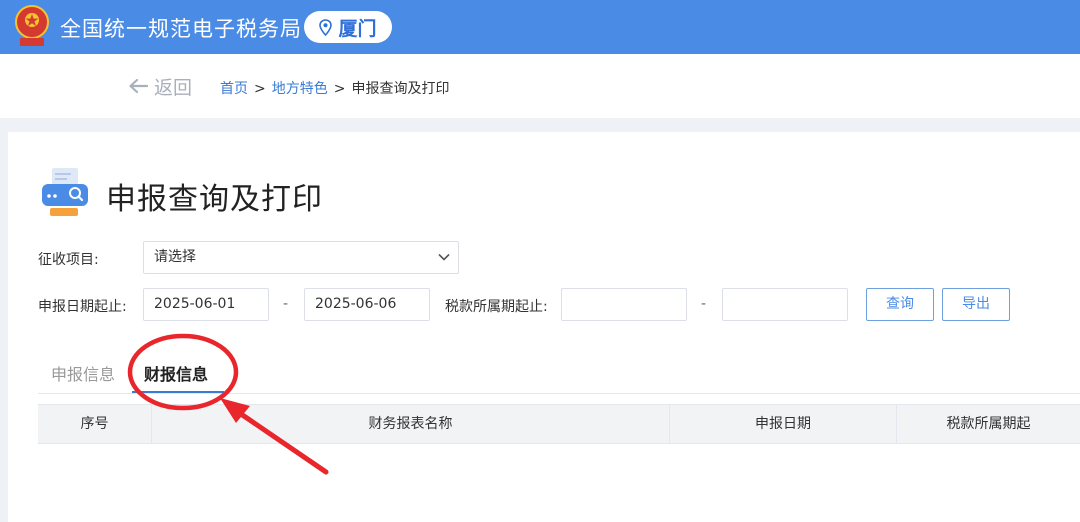  I want to click on declare-date-end-input: 2025-06-06, so click(367, 304).